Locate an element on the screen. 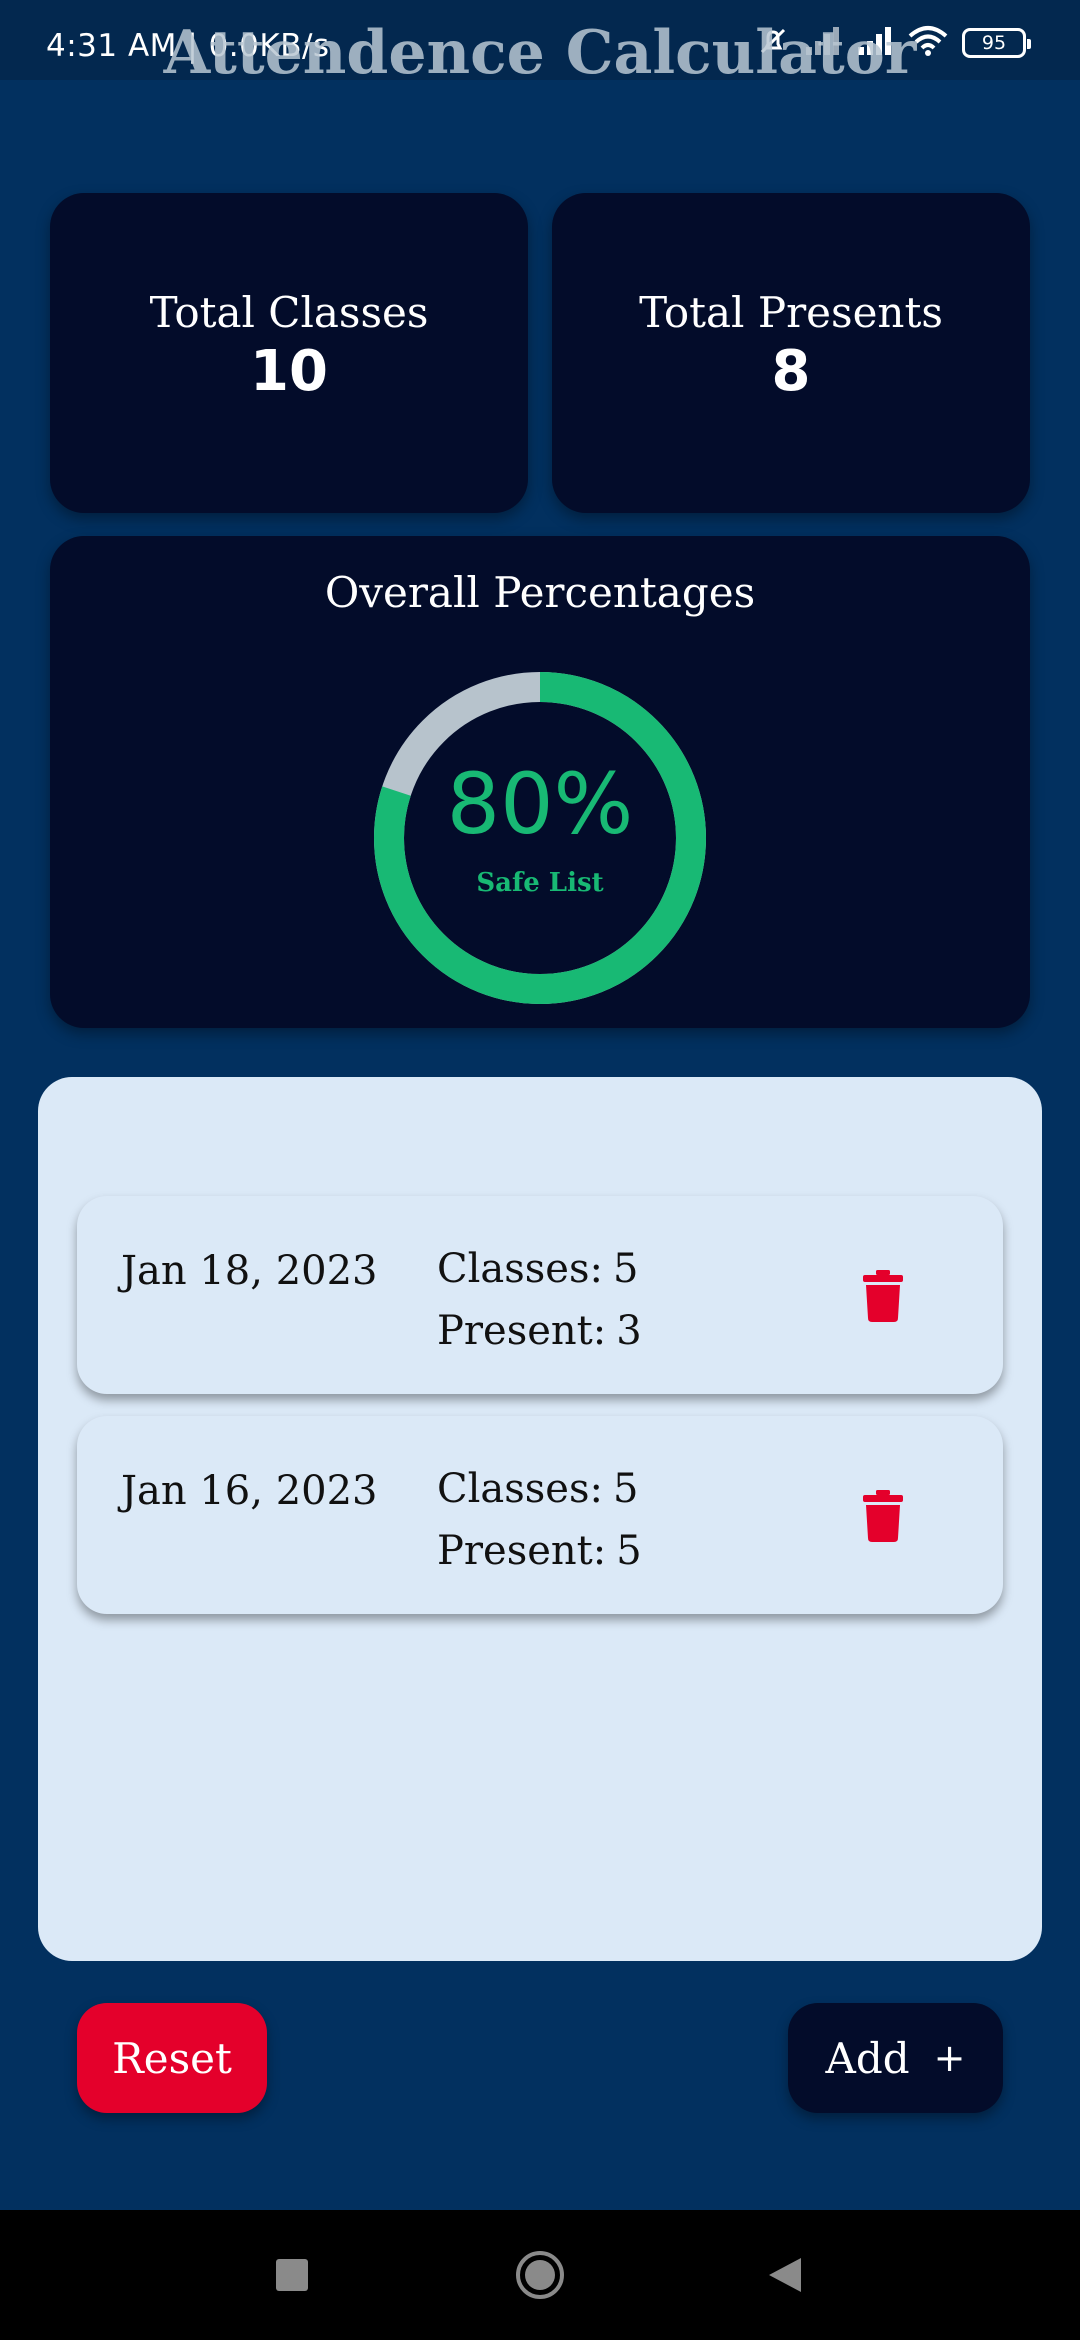  entry-counts: Classes: 5 Present: 5 is located at coordinates (539, 1520).